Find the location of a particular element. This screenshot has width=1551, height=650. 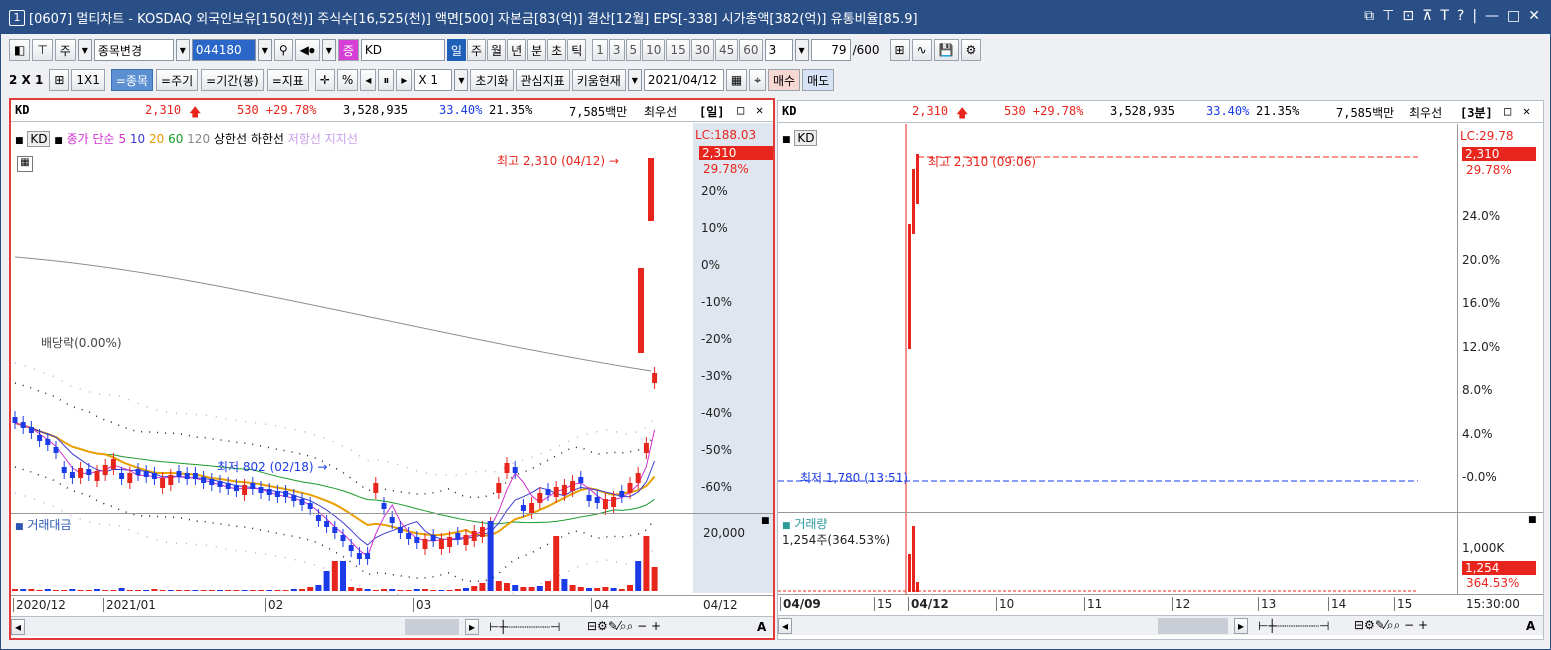

symbol-change-menu: 종목변경 is located at coordinates (133, 50).